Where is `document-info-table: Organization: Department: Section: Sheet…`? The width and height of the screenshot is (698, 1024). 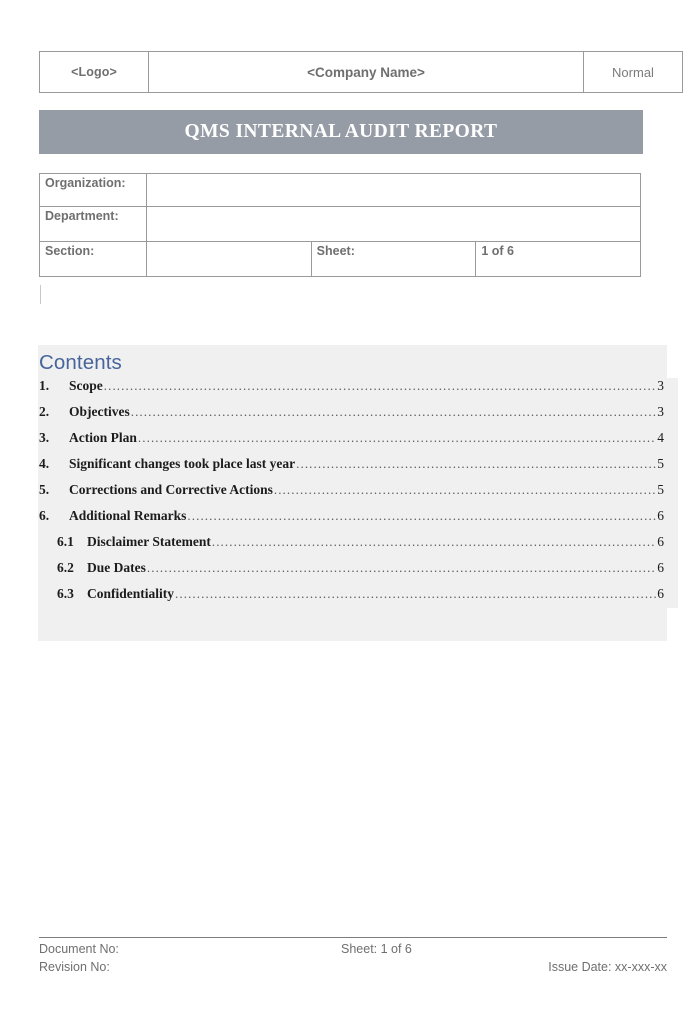 document-info-table: Organization: Department: Section: Sheet… is located at coordinates (340, 225).